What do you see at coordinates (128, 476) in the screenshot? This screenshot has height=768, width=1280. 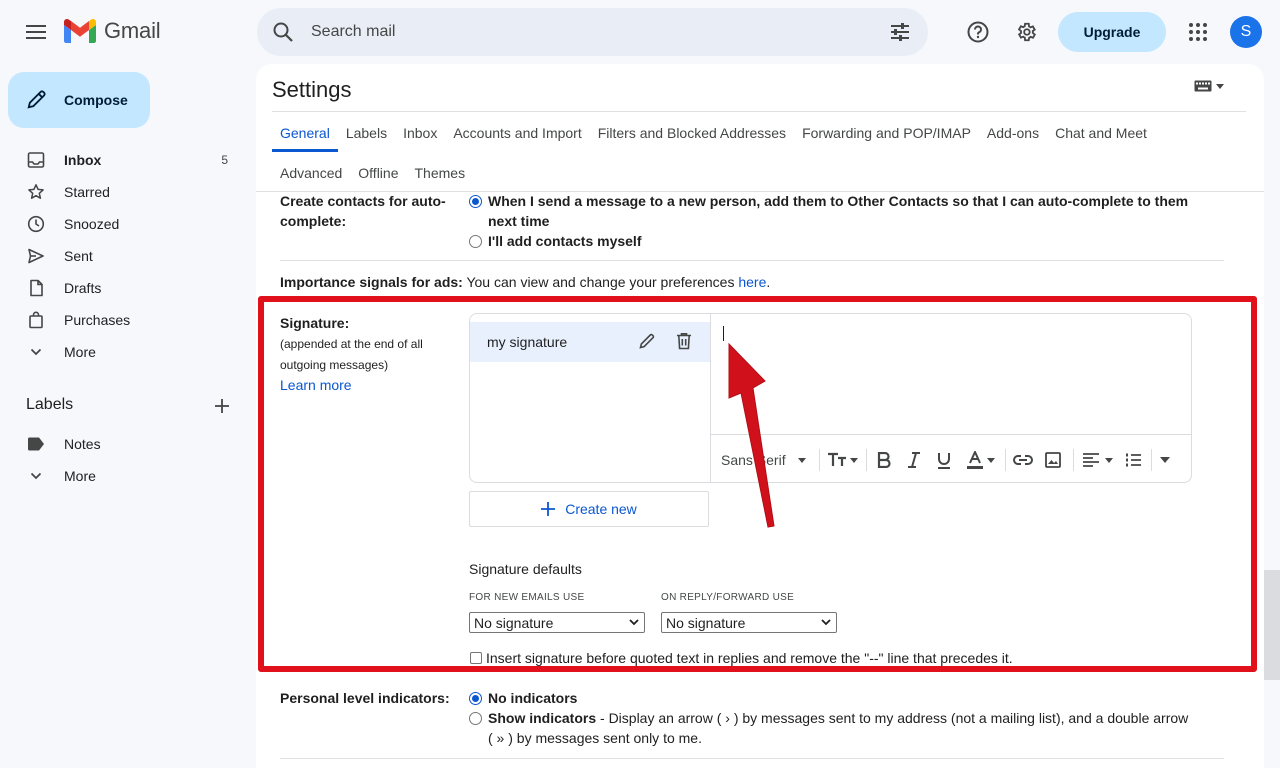 I see `sidebar-label-more: More` at bounding box center [128, 476].